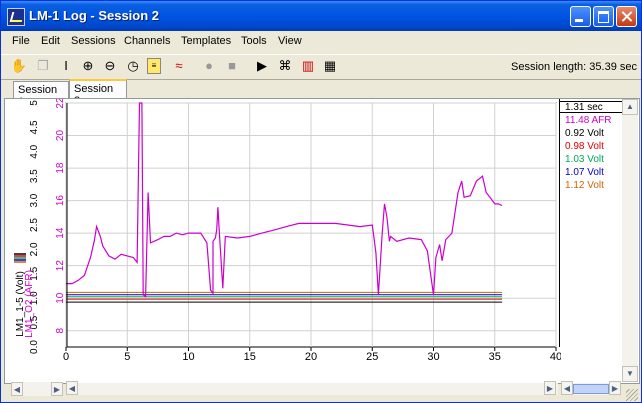  Describe the element at coordinates (88, 66) in the screenshot. I see `zoom-in-icon: ⊕` at that location.